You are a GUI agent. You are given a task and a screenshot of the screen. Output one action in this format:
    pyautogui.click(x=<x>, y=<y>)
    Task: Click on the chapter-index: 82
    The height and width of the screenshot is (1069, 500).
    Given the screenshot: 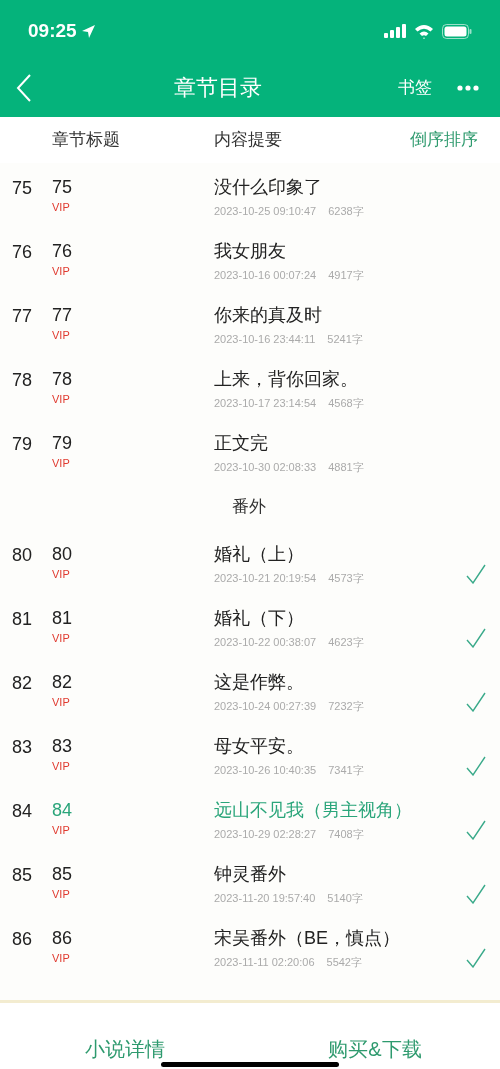 What is the action you would take?
    pyautogui.click(x=22, y=683)
    